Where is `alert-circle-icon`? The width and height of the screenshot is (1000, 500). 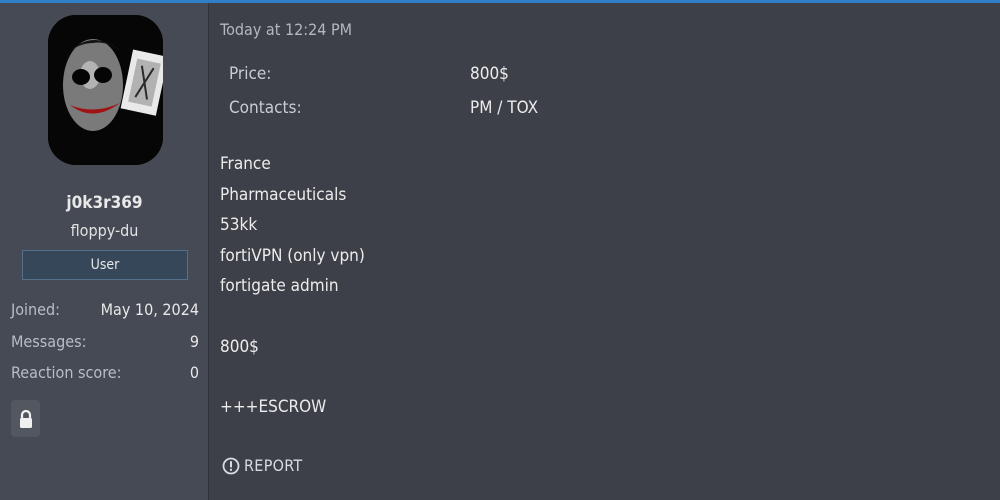 alert-circle-icon is located at coordinates (231, 465).